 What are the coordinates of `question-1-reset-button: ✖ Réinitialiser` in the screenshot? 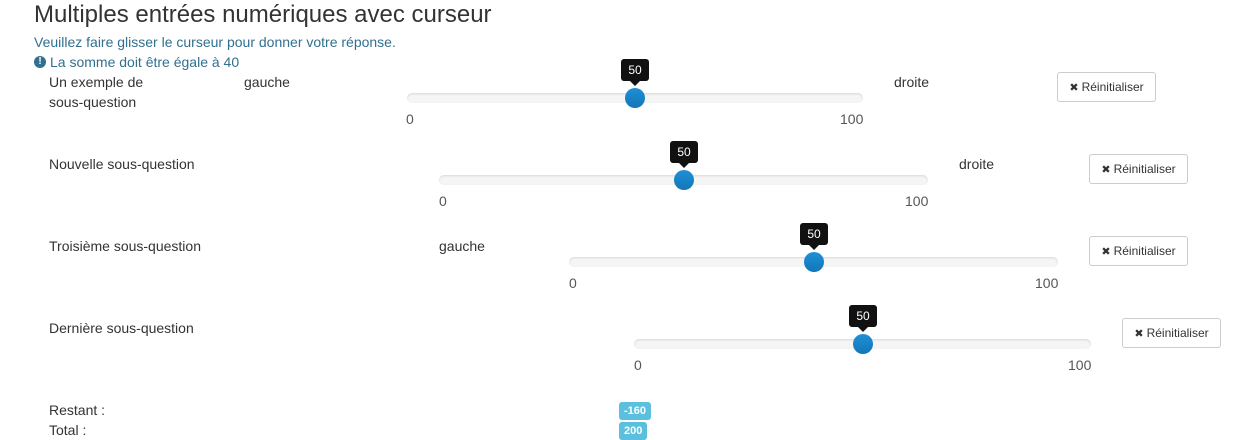 It's located at (1106, 87).